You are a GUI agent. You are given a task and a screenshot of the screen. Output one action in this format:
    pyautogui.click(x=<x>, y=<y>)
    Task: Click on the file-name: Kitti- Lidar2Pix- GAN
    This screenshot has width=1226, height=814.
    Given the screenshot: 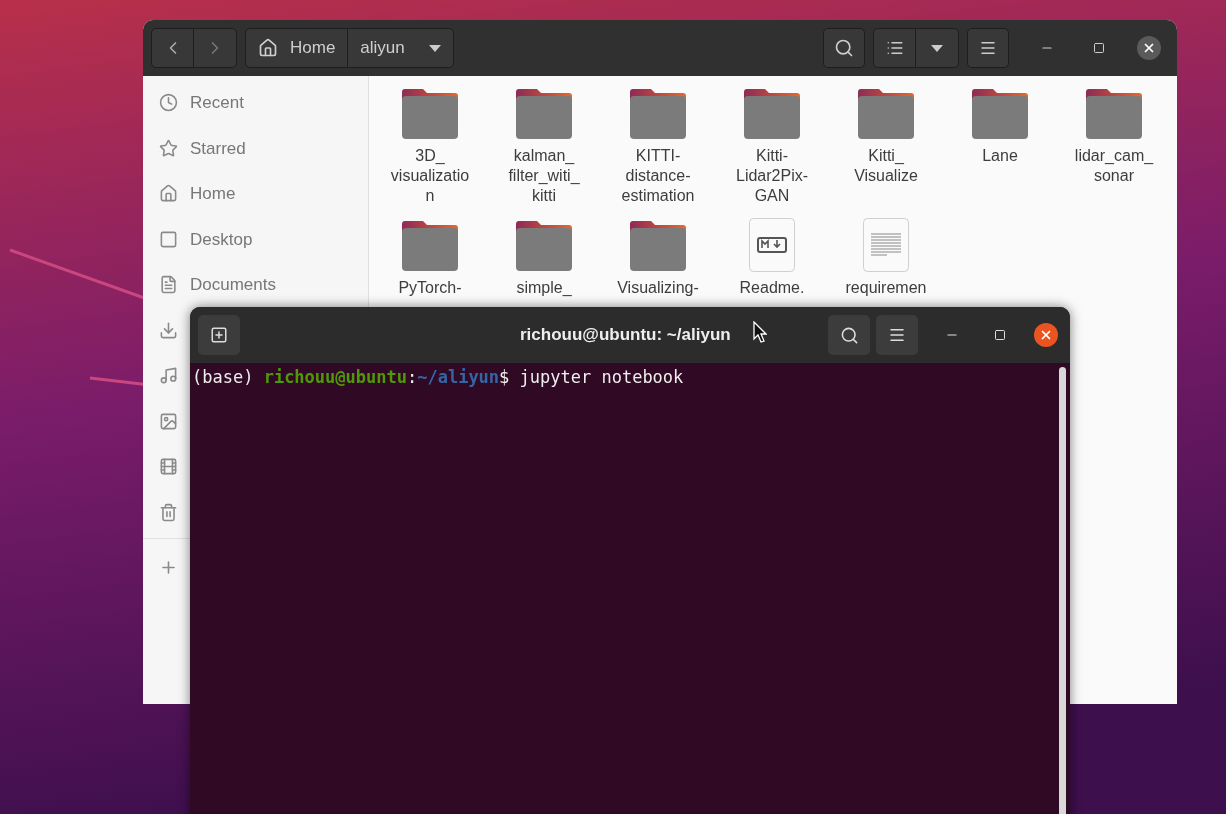 What is the action you would take?
    pyautogui.click(x=772, y=176)
    